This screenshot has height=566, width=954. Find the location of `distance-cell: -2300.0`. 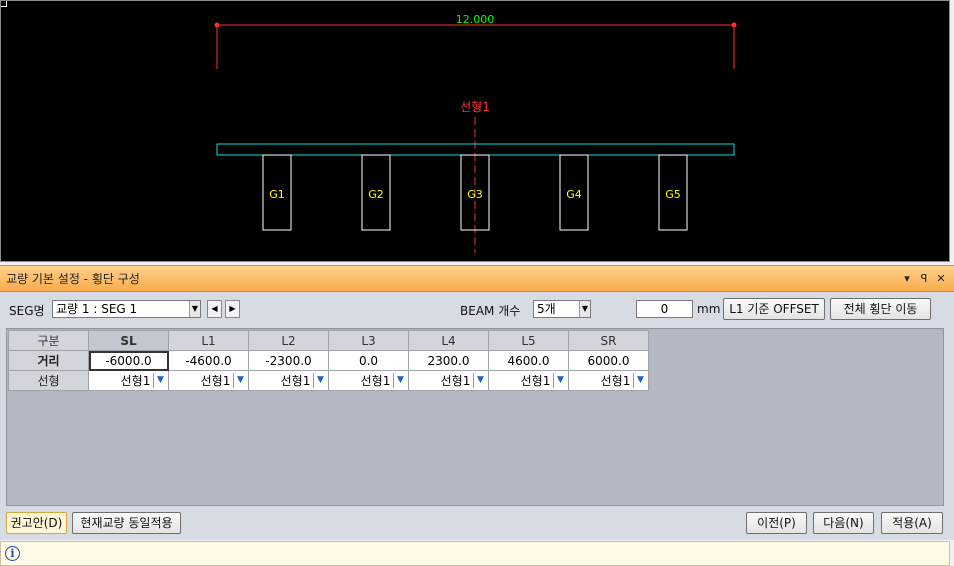

distance-cell: -2300.0 is located at coordinates (288, 360).